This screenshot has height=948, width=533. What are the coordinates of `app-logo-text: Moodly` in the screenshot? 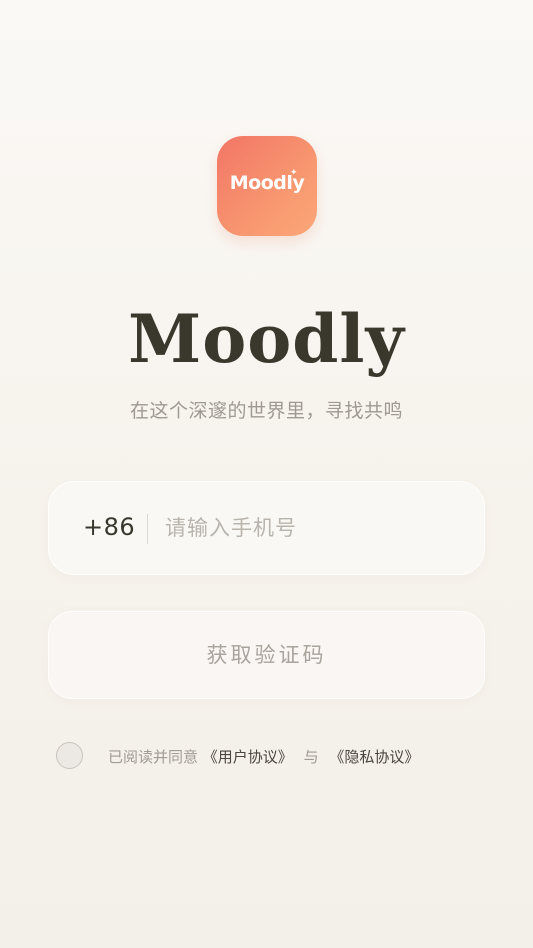 It's located at (267, 183).